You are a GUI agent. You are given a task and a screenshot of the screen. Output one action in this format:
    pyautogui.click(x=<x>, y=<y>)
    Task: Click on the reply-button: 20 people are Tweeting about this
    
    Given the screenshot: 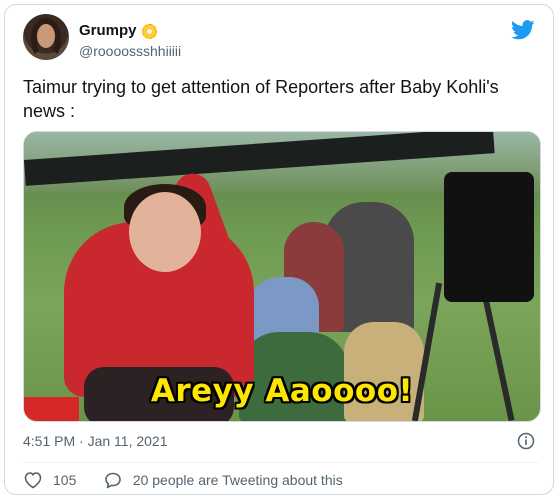 What is the action you would take?
    pyautogui.click(x=223, y=480)
    